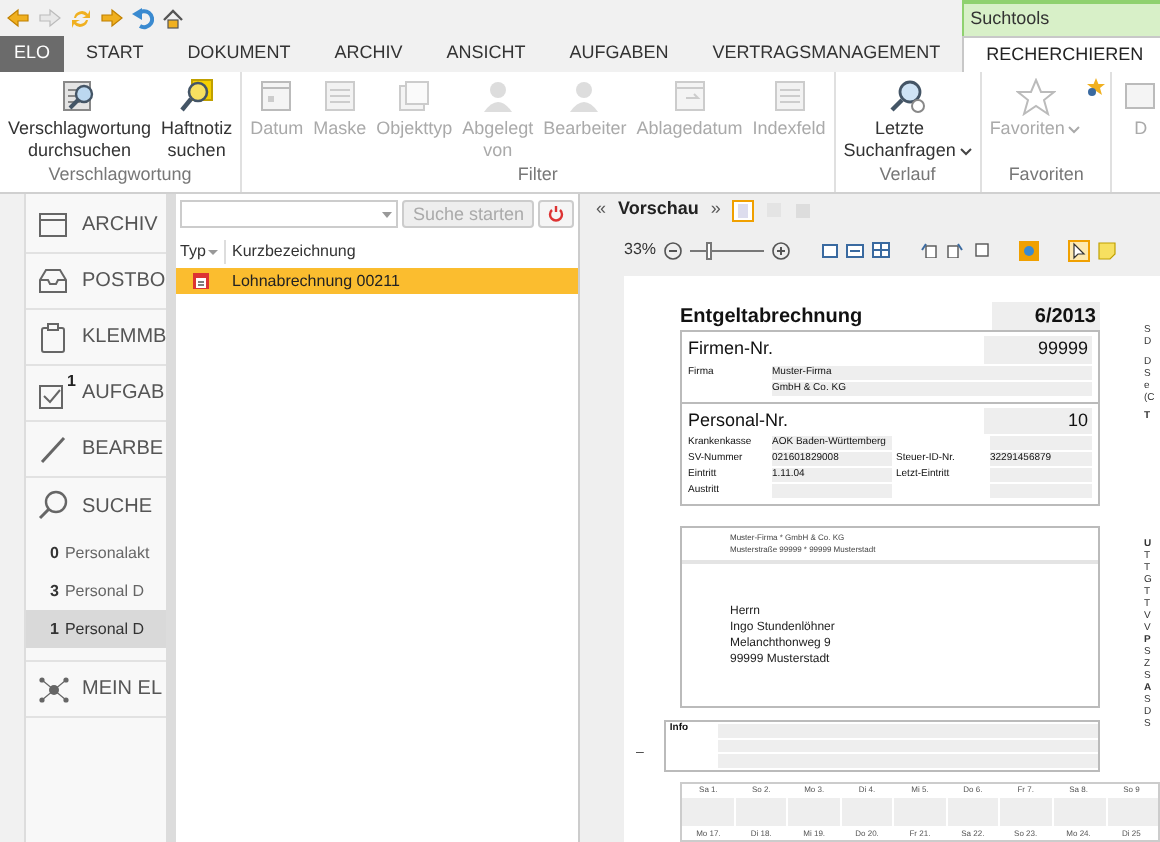 Image resolution: width=1160 pixels, height=842 pixels. What do you see at coordinates (619, 54) in the screenshot?
I see `ribbon-tab: AUFGABEN` at bounding box center [619, 54].